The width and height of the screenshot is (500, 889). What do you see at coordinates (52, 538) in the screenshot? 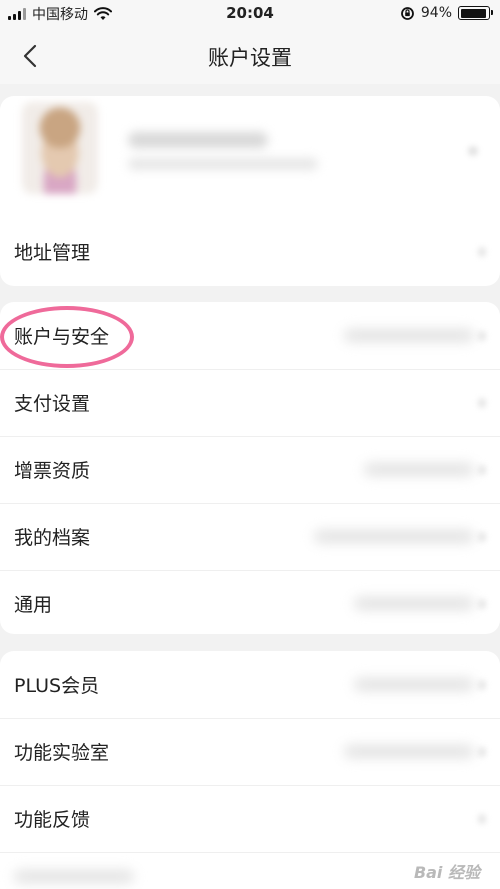
I see `my-profile-label: 我的档案` at bounding box center [52, 538].